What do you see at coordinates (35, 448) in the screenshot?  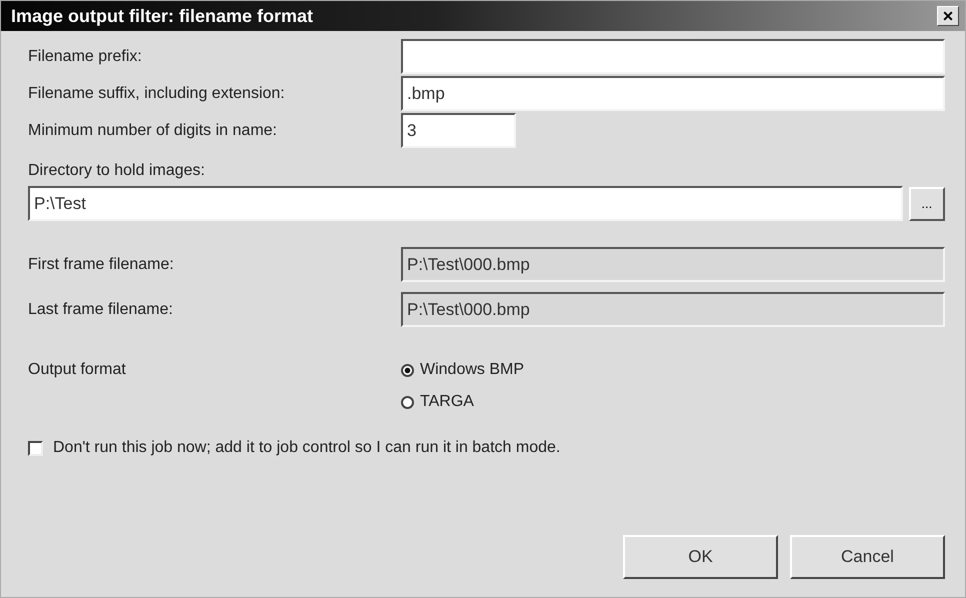 I see `checkbox` at bounding box center [35, 448].